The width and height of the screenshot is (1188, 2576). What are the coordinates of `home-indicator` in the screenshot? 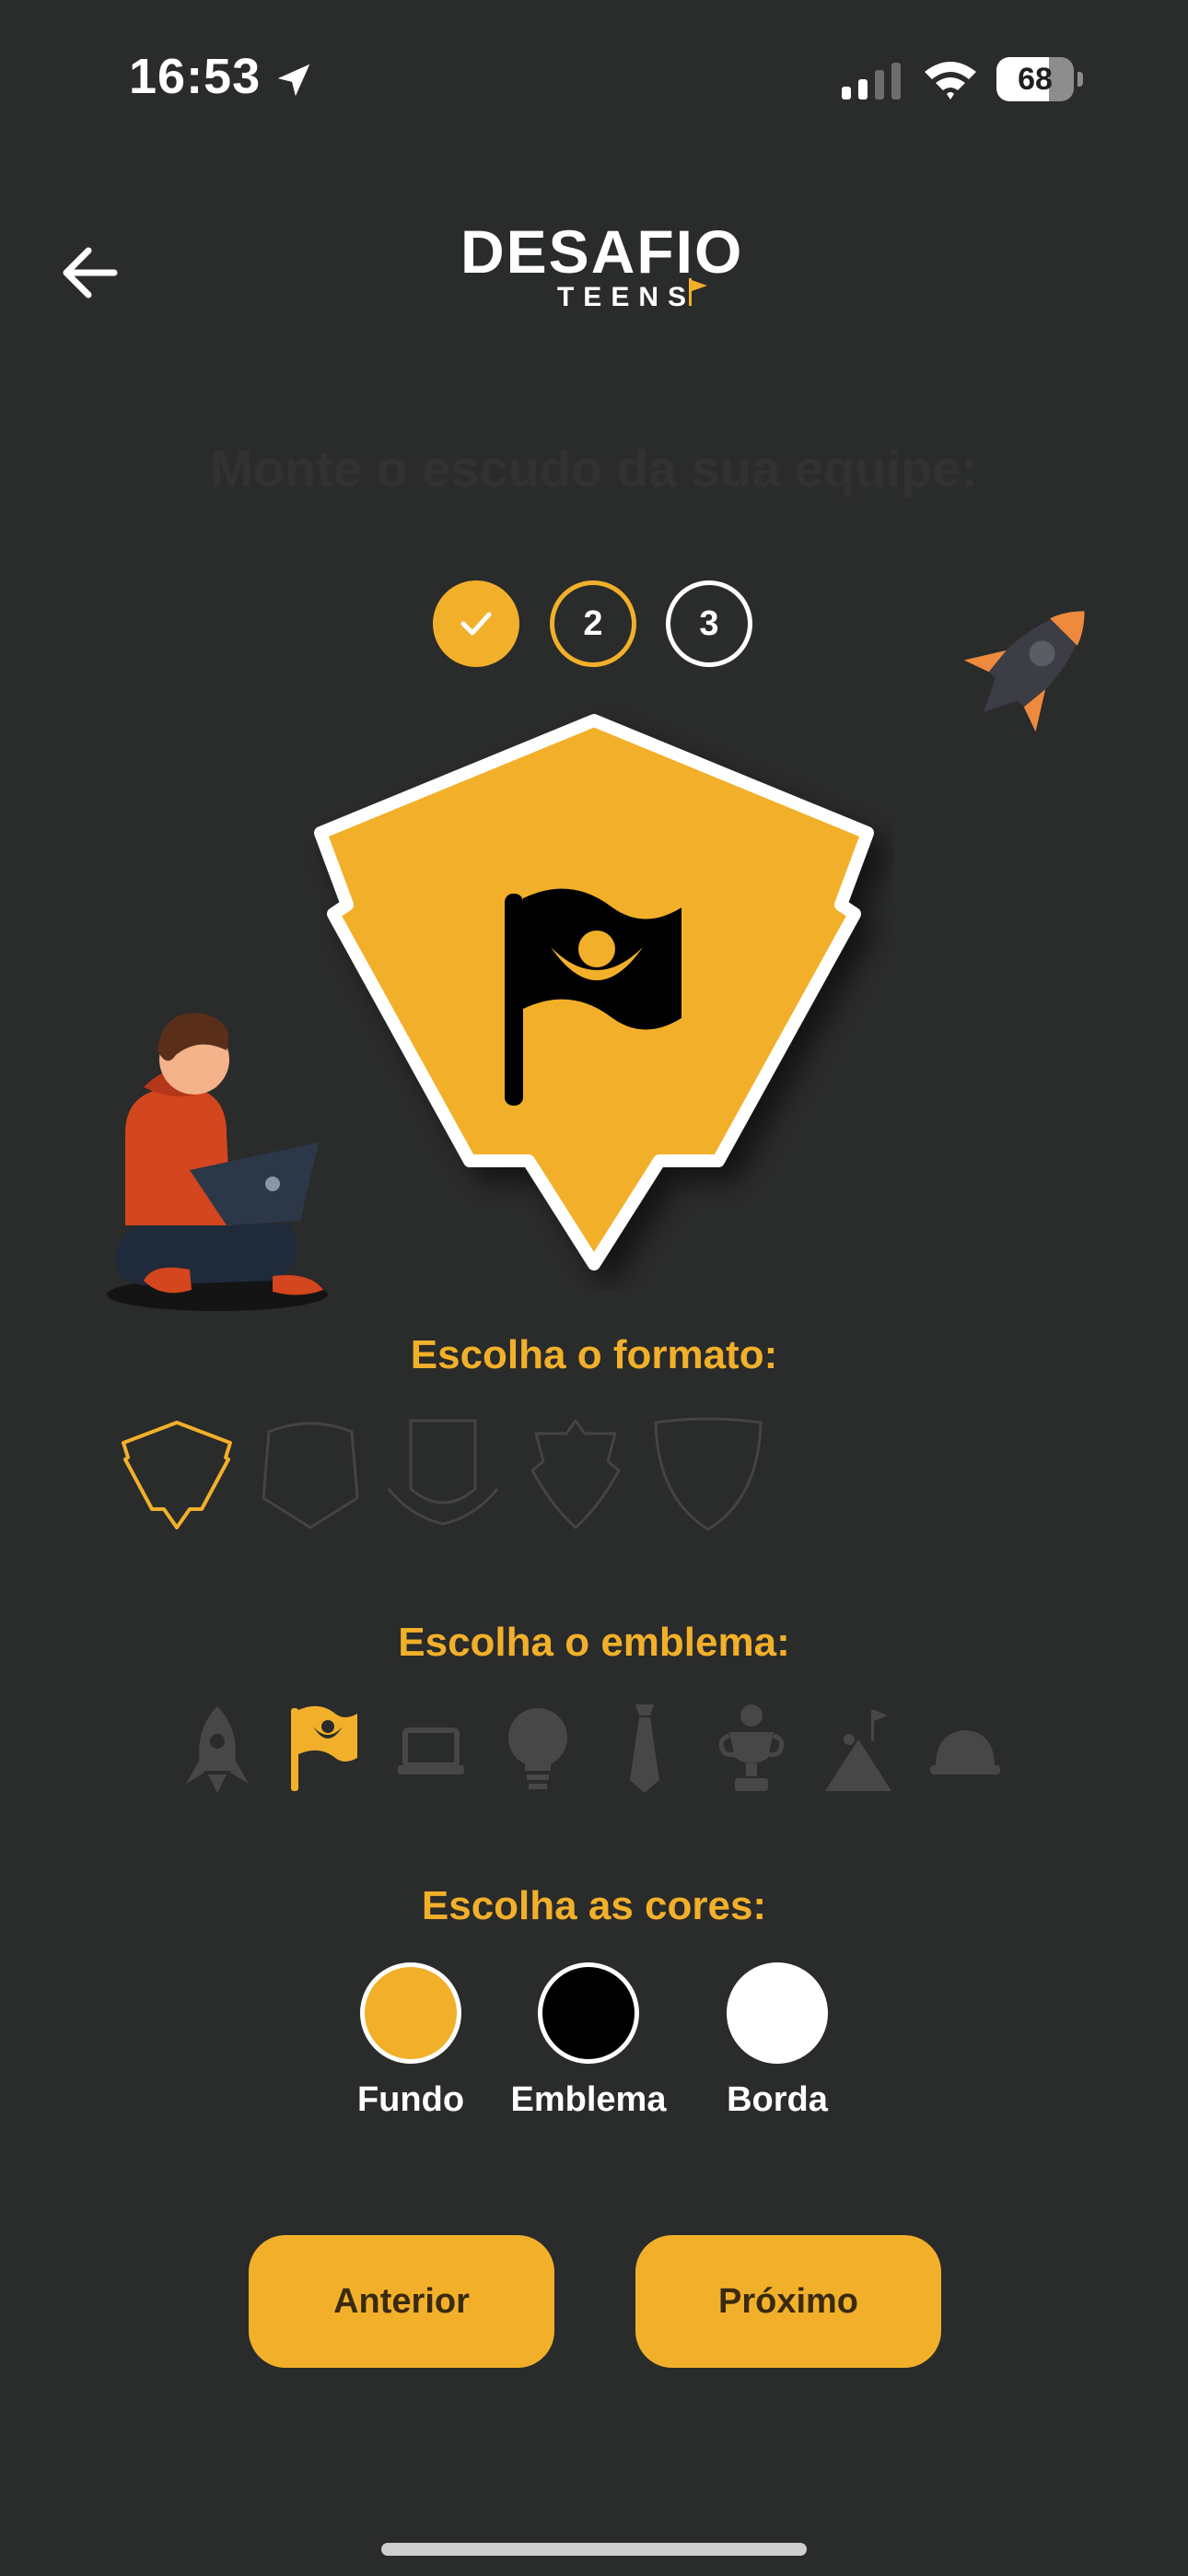 It's located at (594, 2549).